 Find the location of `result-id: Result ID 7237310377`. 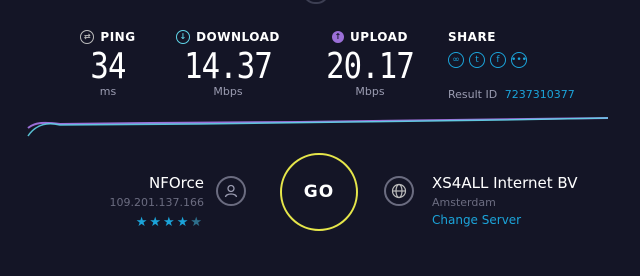

result-id: Result ID 7237310377 is located at coordinates (511, 94).